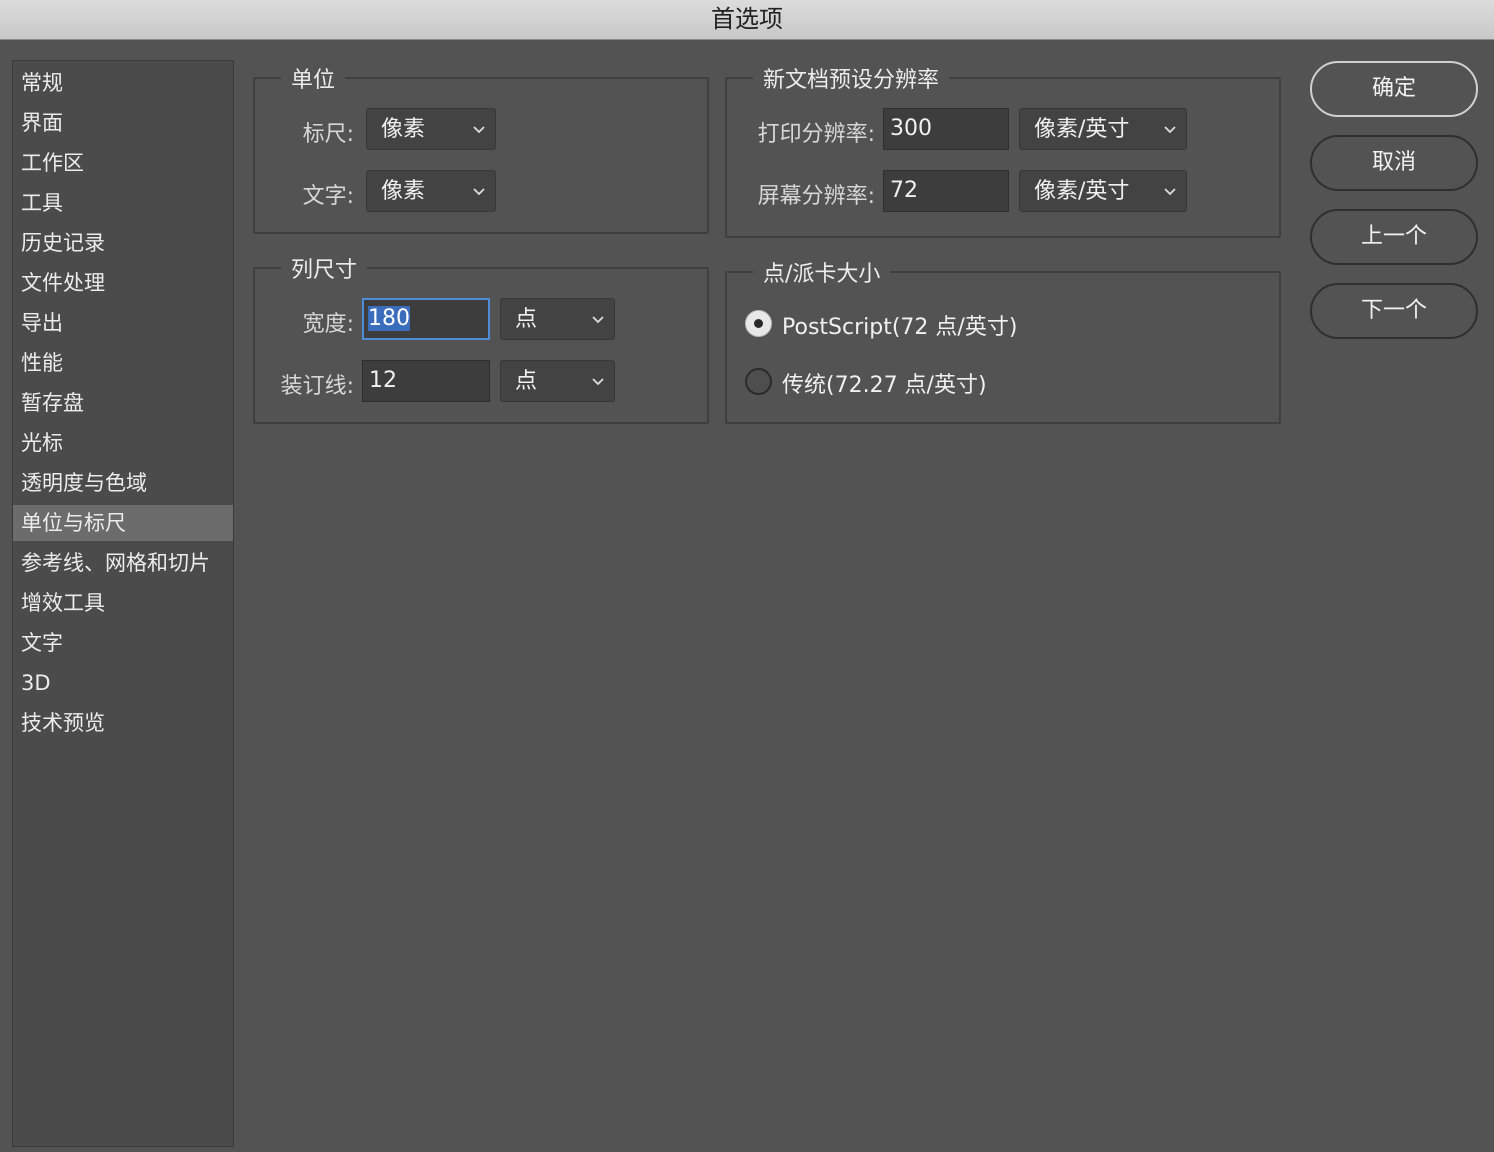 This screenshot has width=1494, height=1152. Describe the element at coordinates (911, 128) in the screenshot. I see `print-resolution-value: 300` at that location.